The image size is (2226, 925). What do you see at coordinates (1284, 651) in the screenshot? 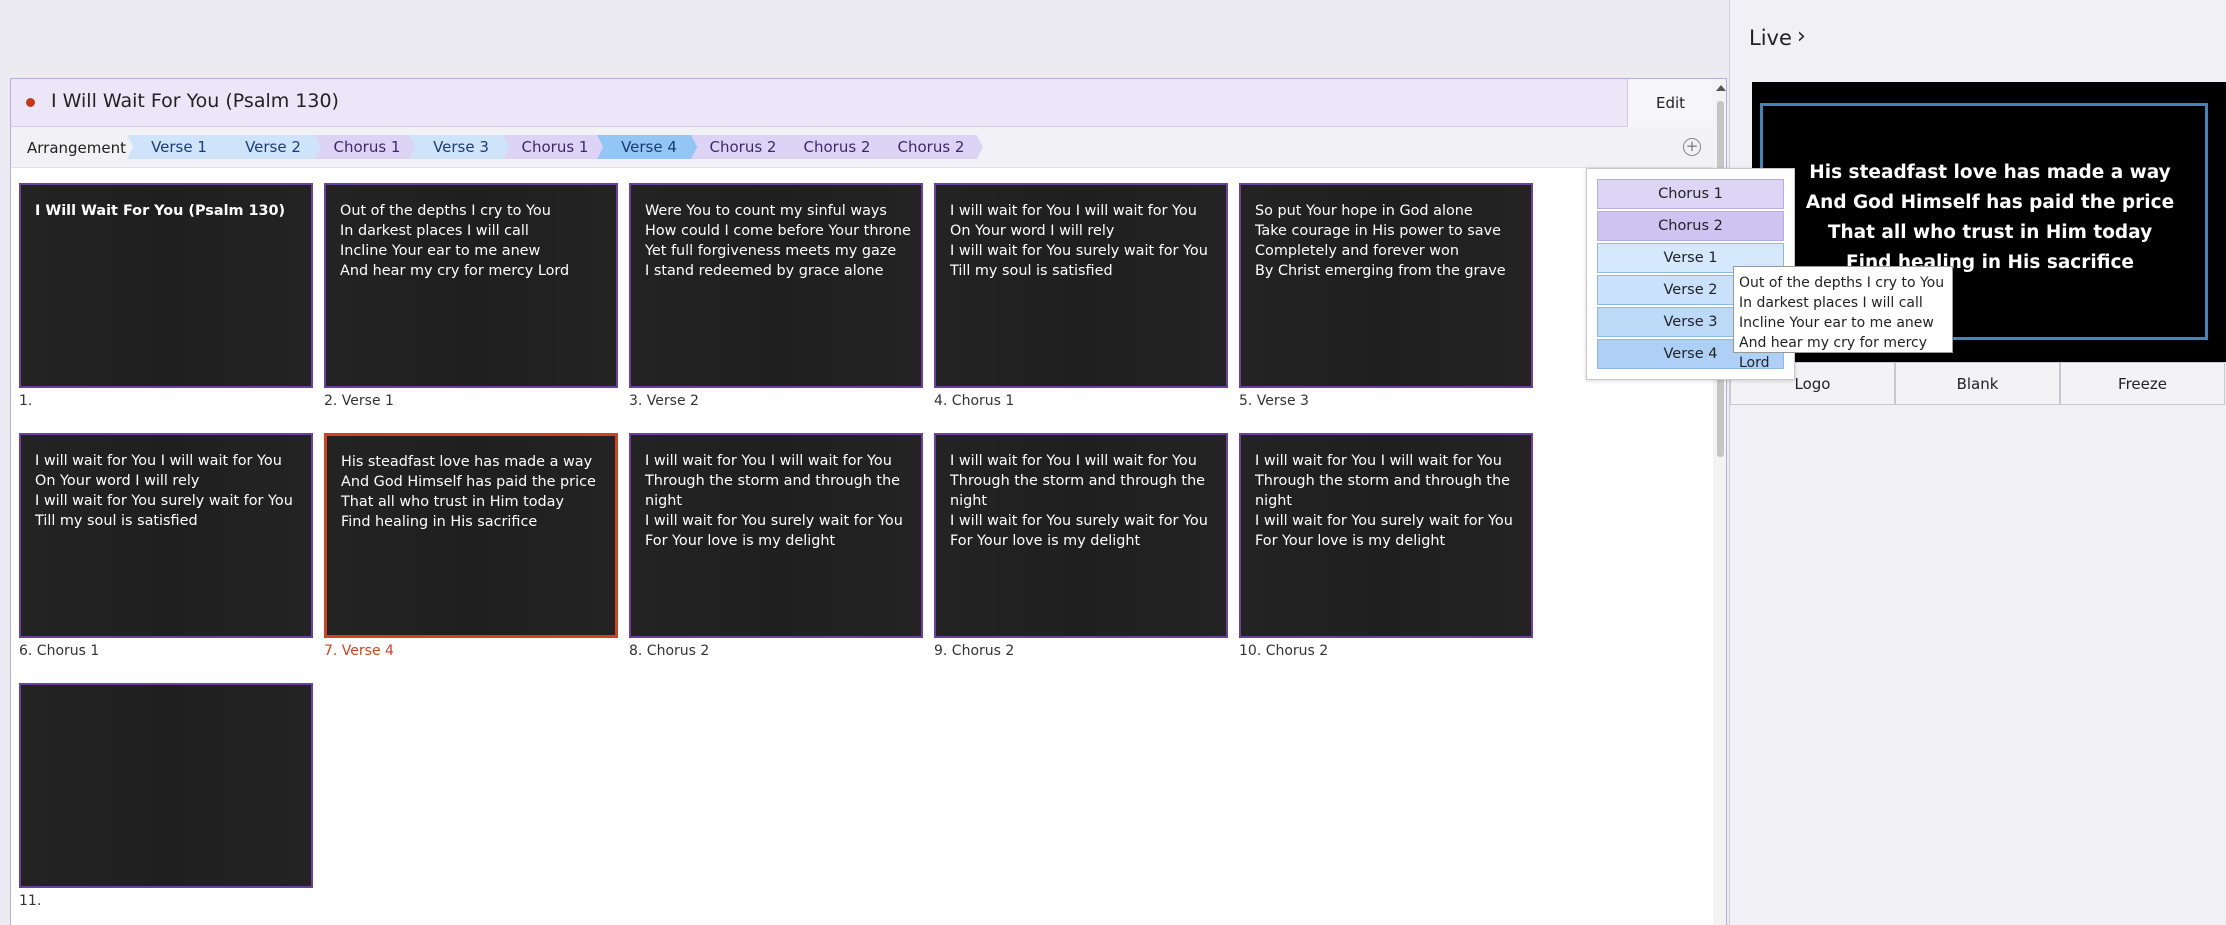
I see `slide-caption: 10. Chorus 2` at bounding box center [1284, 651].